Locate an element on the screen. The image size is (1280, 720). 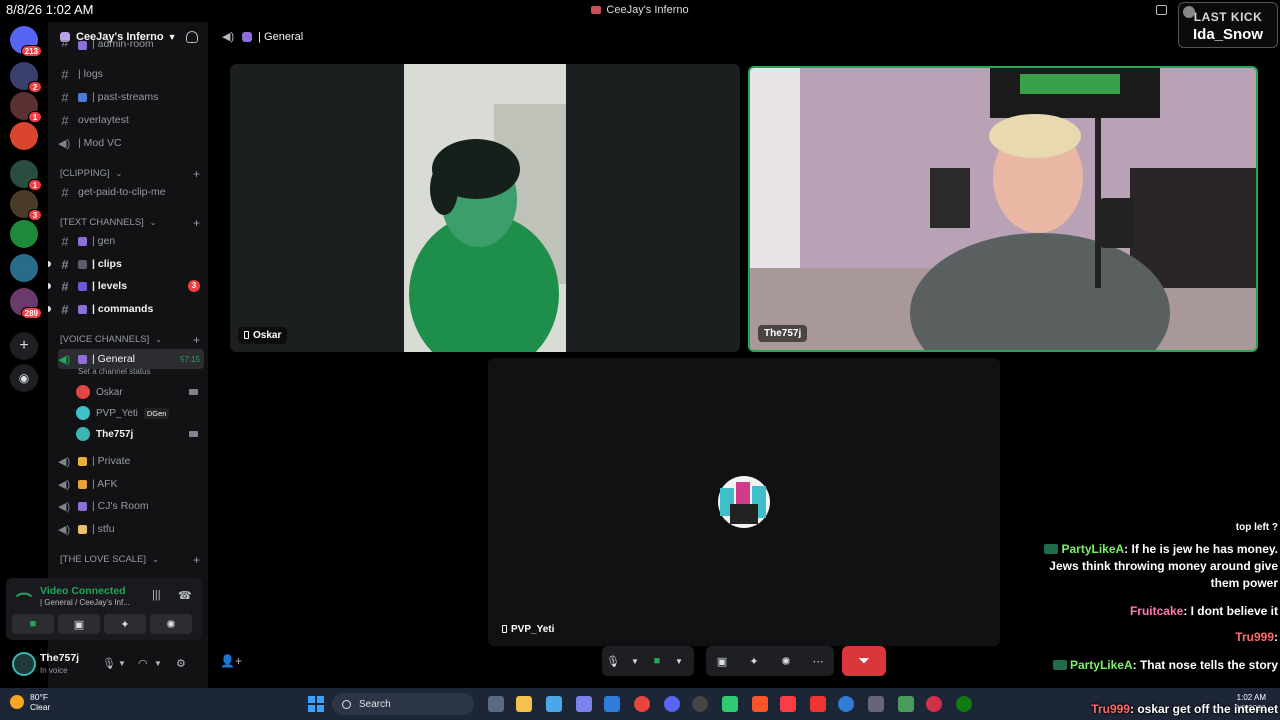
home-badge: 213 is located at coordinates (31, 51).